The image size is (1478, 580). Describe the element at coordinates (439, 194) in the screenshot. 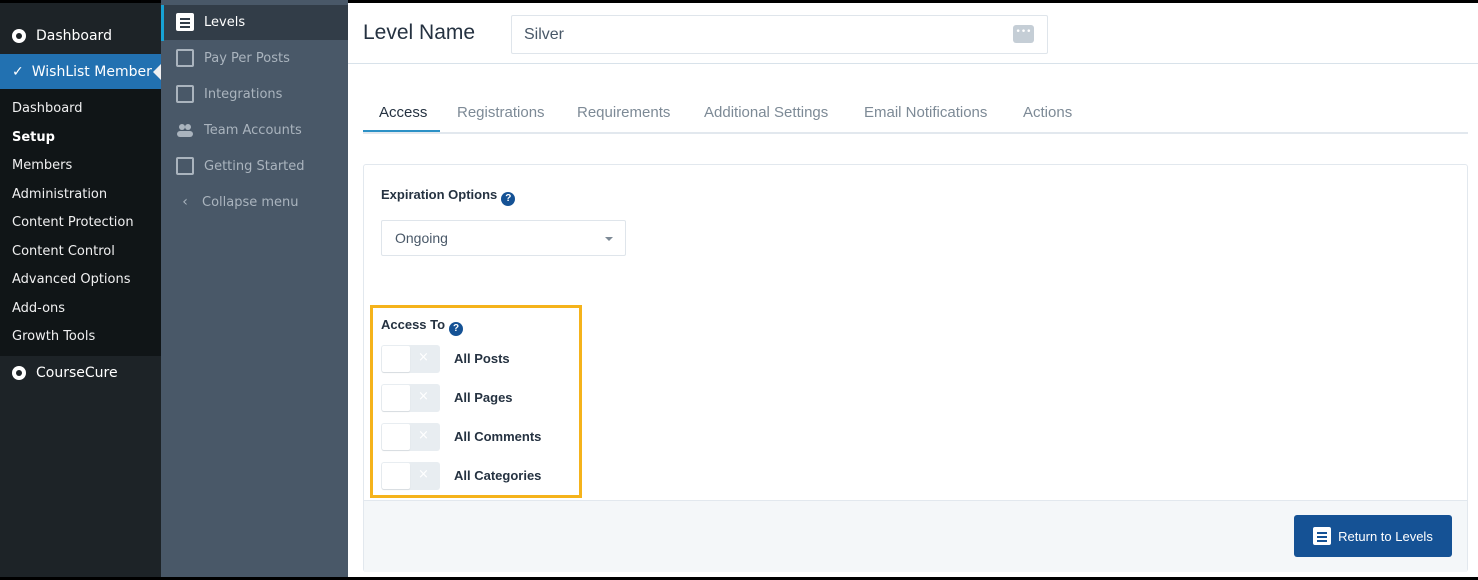

I see `expiration-options-text: Expiration Options` at that location.